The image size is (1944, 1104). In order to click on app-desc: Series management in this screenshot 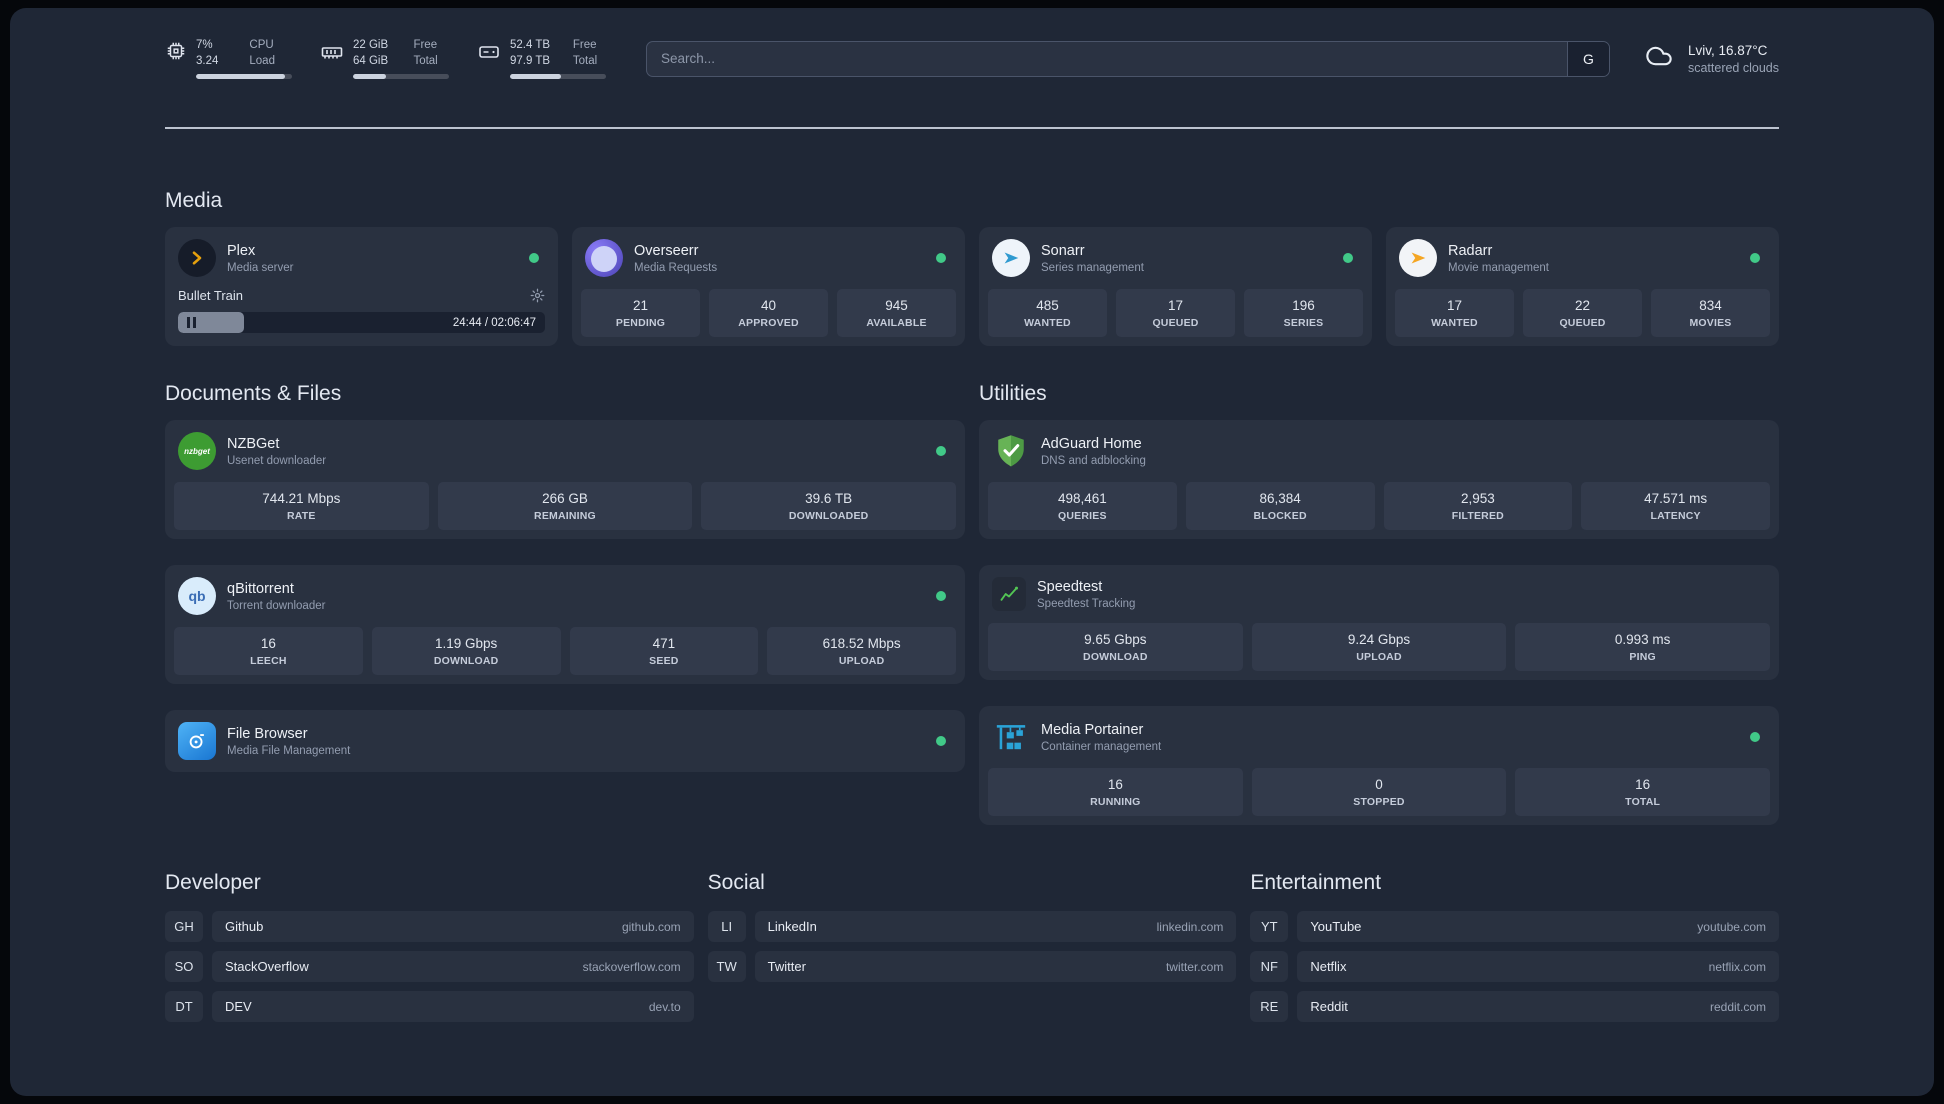, I will do `click(1092, 267)`.